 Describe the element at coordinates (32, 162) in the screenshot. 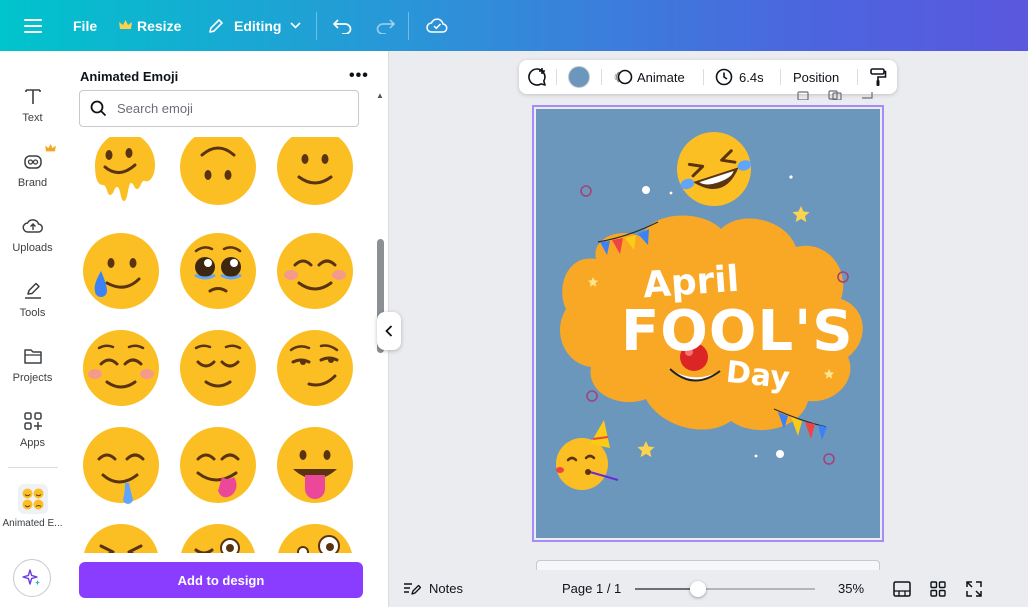

I see `brand-icon` at that location.